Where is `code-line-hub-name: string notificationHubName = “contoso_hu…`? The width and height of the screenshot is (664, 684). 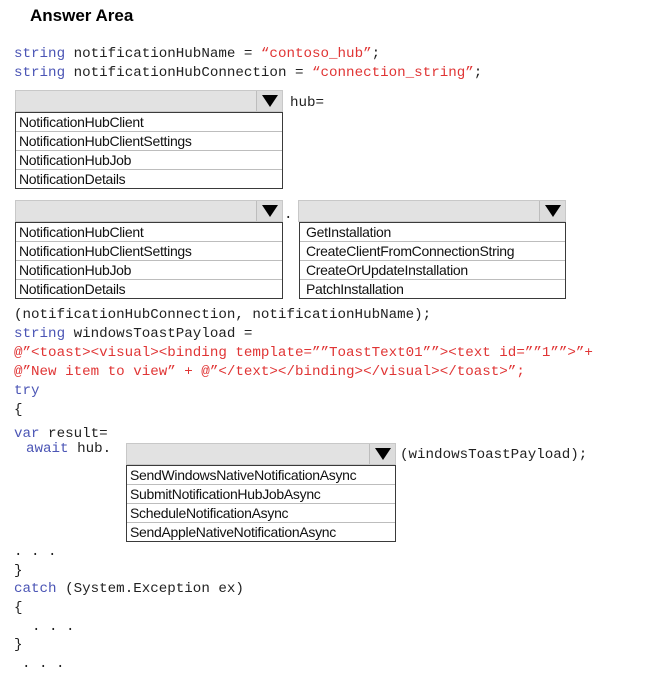
code-line-hub-name: string notificationHubName = “contoso_hu… is located at coordinates (197, 54).